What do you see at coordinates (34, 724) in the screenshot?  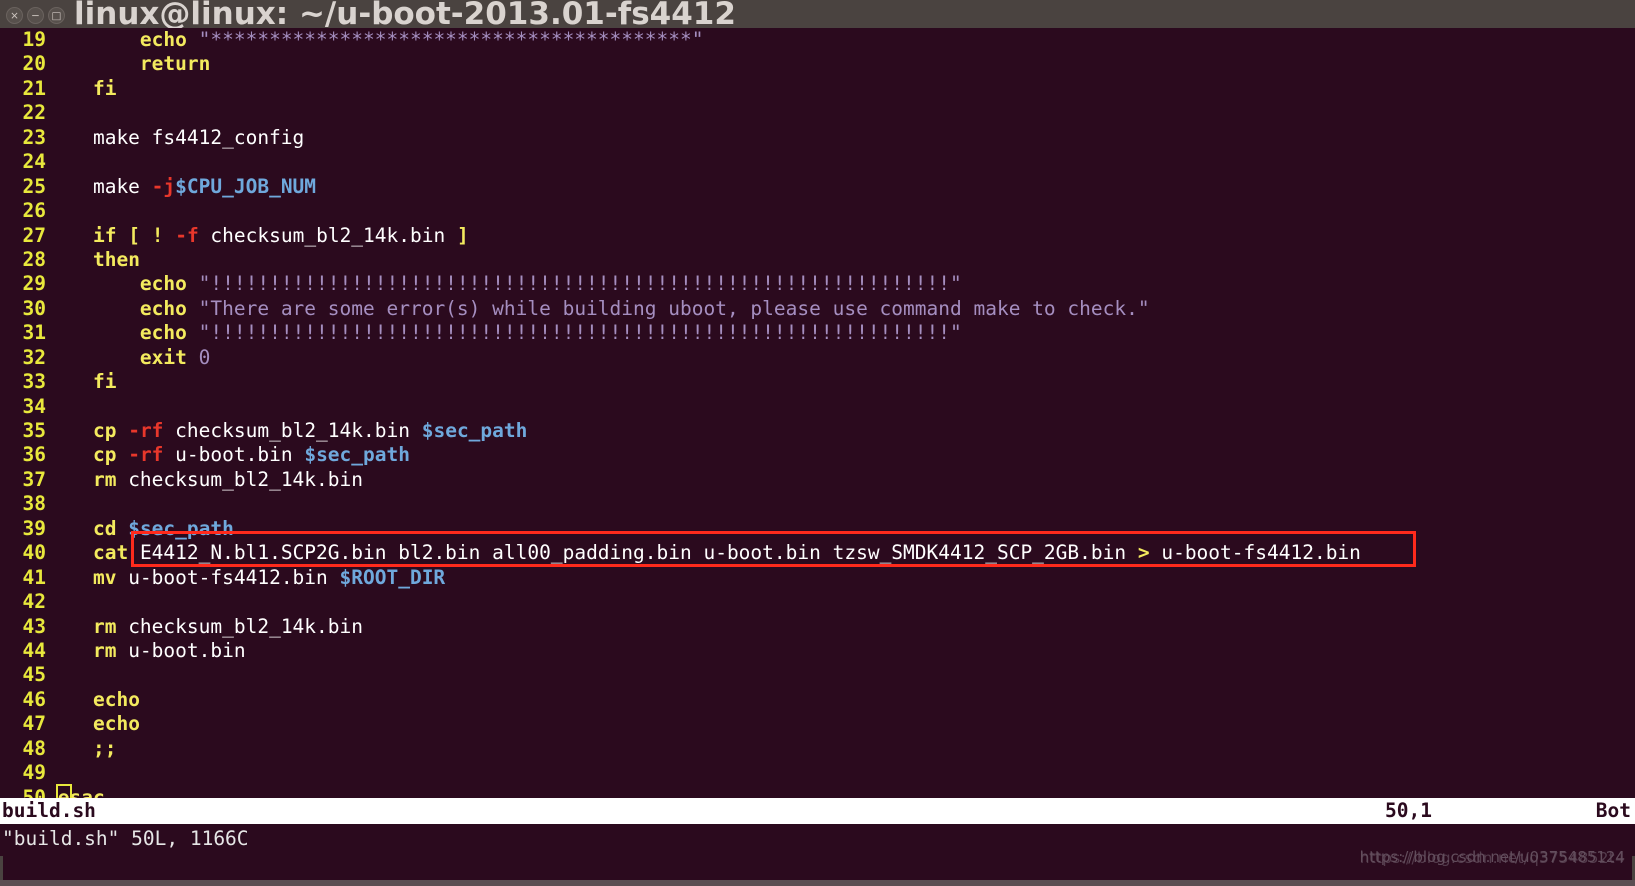 I see `line-number: 47` at bounding box center [34, 724].